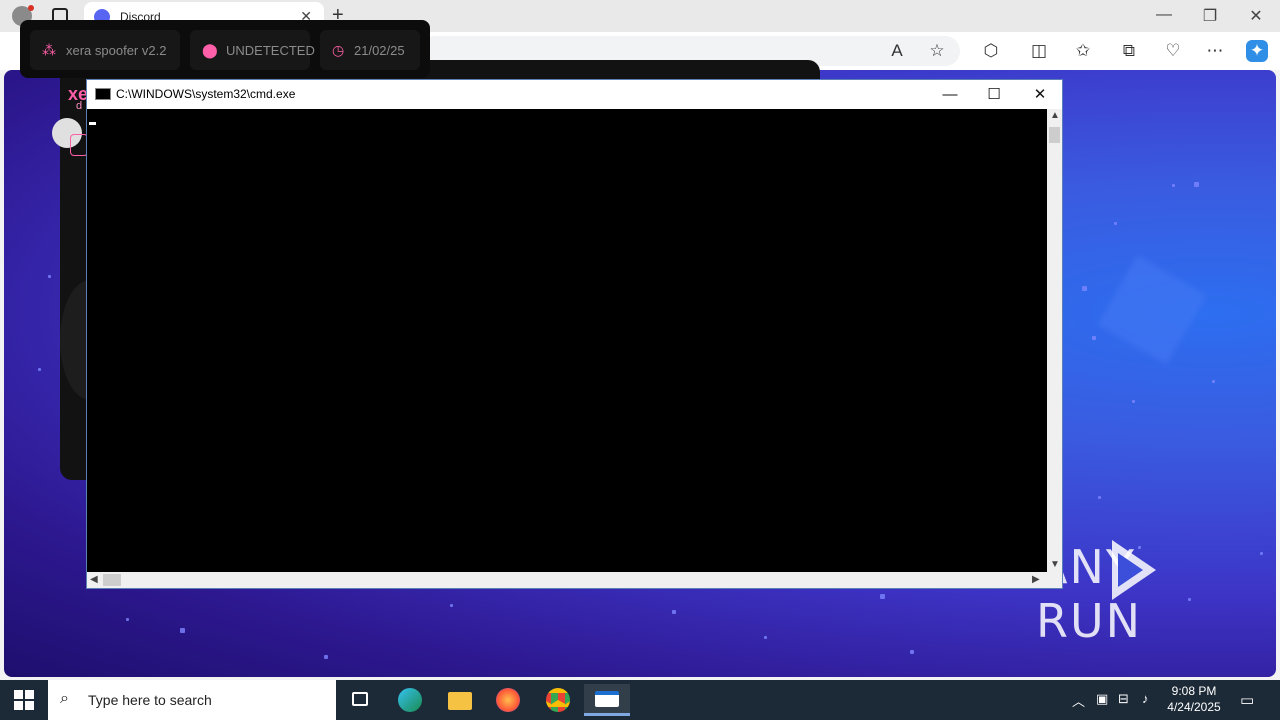  What do you see at coordinates (460, 700) in the screenshot?
I see `file-explorer-icon` at bounding box center [460, 700].